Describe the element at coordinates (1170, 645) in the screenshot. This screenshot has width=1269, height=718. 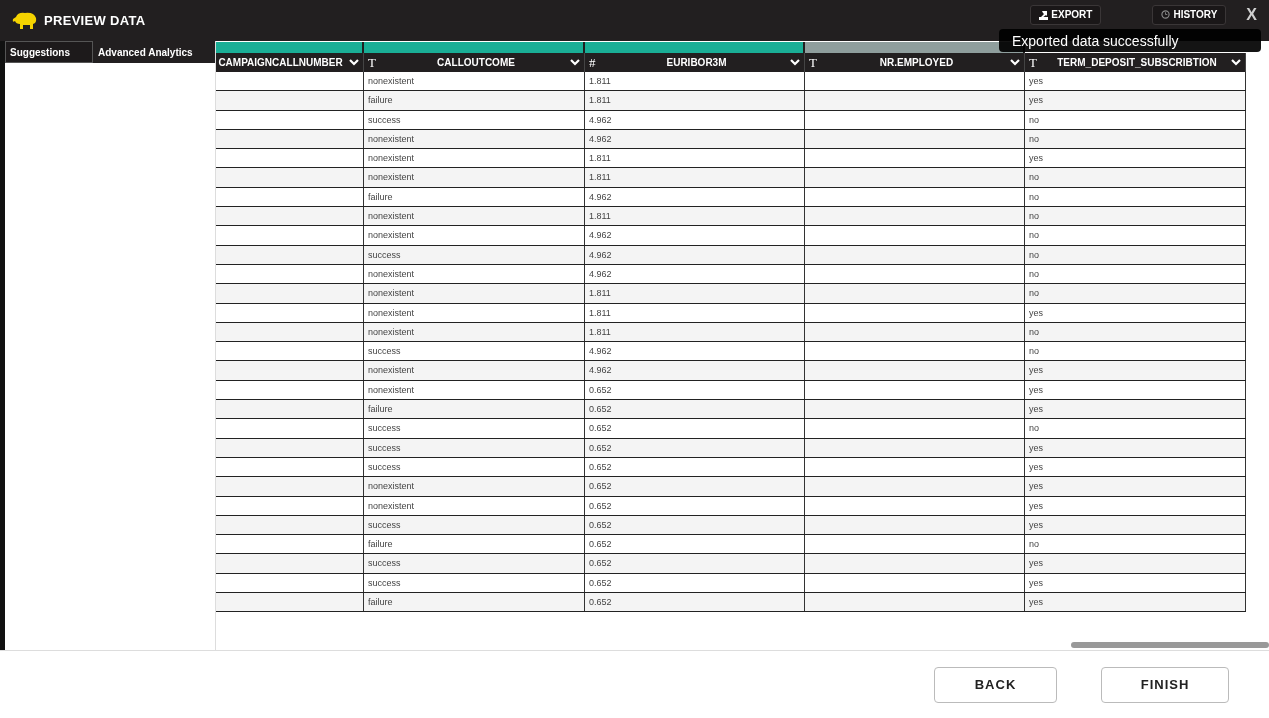
I see `scrollbar` at that location.